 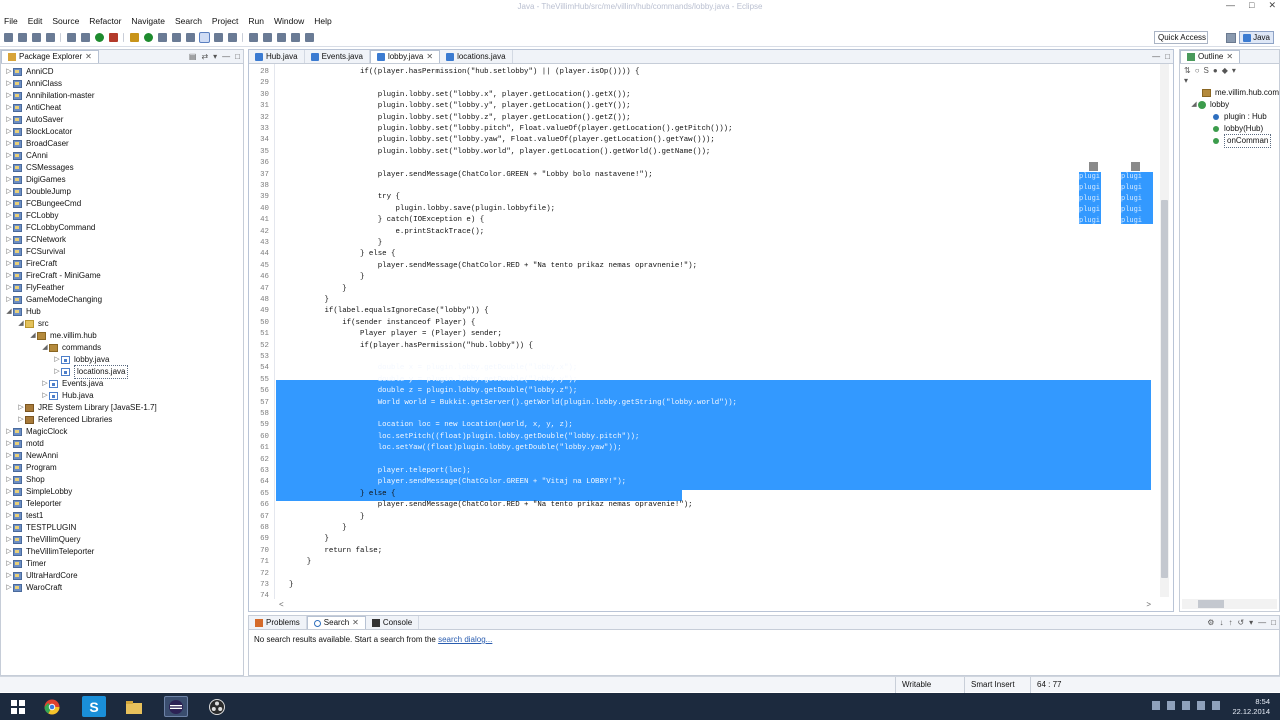 What do you see at coordinates (295, 37) in the screenshot?
I see `back-icon` at bounding box center [295, 37].